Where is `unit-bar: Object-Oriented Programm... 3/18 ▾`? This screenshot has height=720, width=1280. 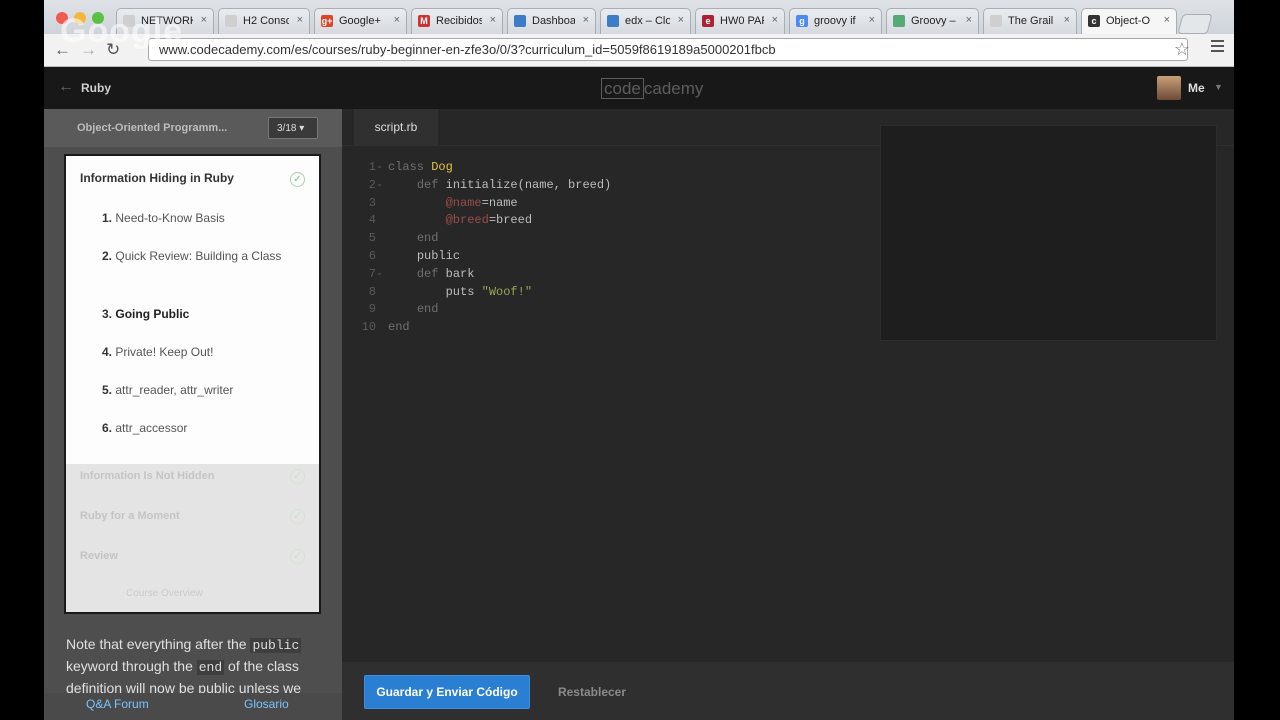 unit-bar: Object-Oriented Programm... 3/18 ▾ is located at coordinates (193, 128).